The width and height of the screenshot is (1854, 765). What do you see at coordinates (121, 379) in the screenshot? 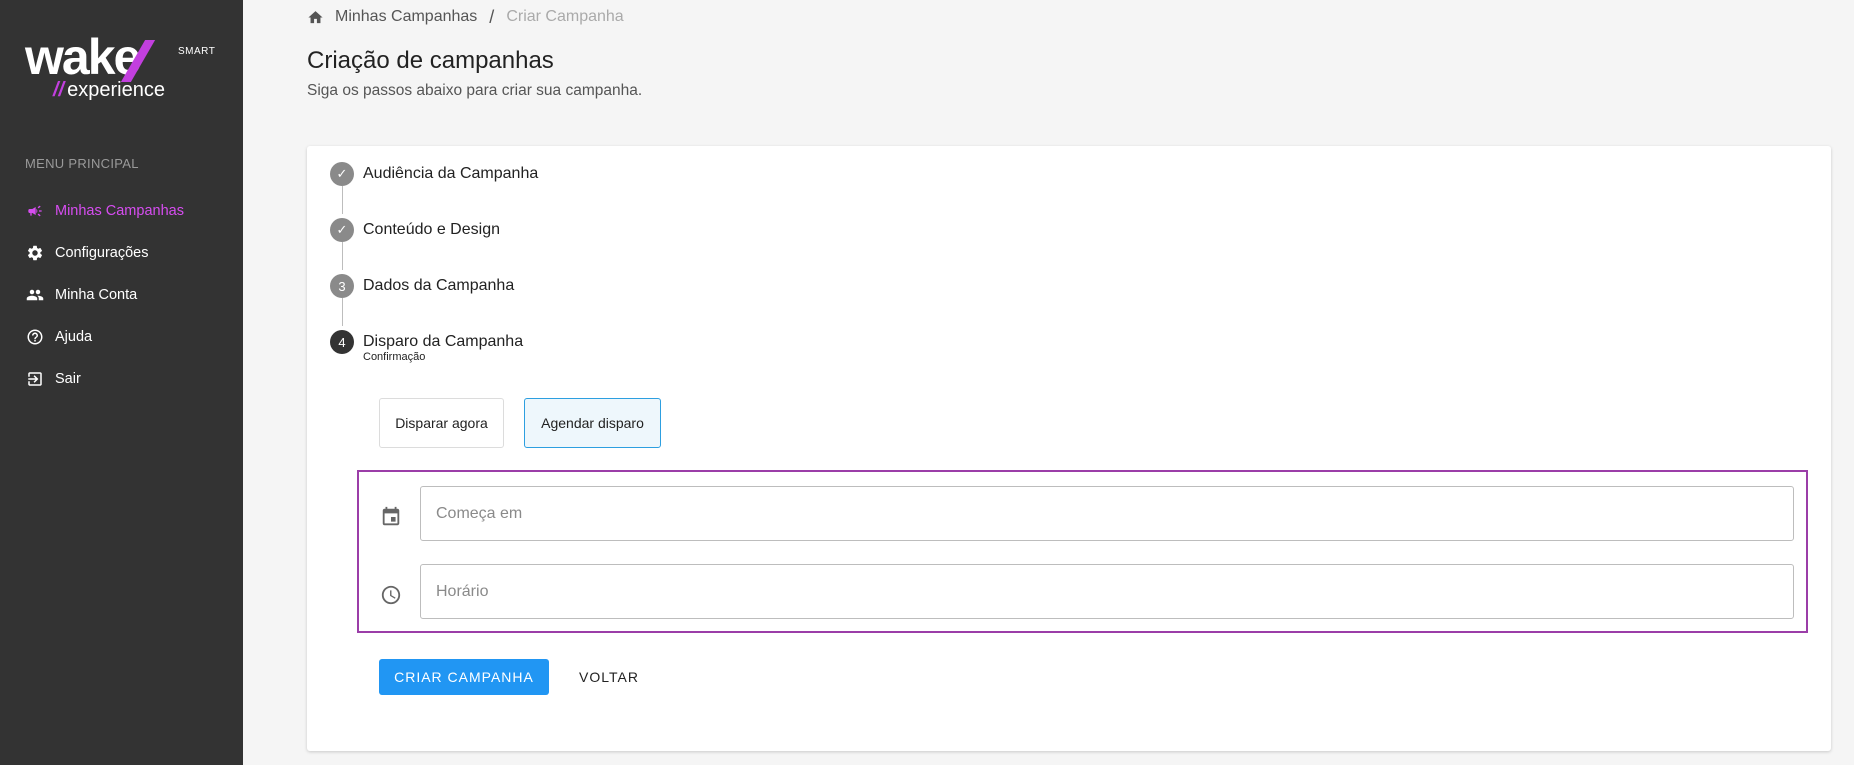
I see `sidebar-item-sair: Sair` at bounding box center [121, 379].